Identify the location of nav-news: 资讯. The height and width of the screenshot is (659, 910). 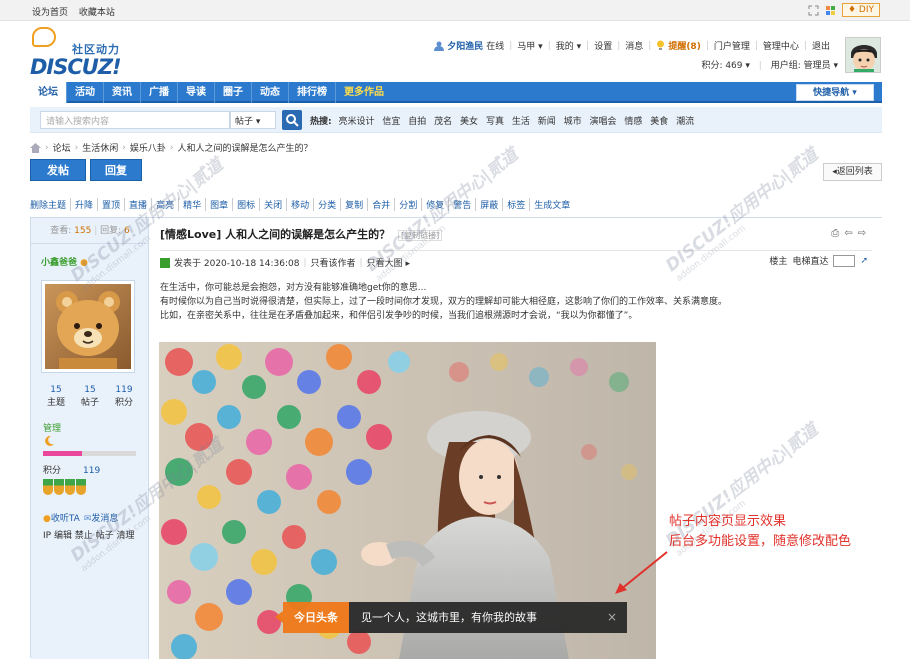
(122, 92).